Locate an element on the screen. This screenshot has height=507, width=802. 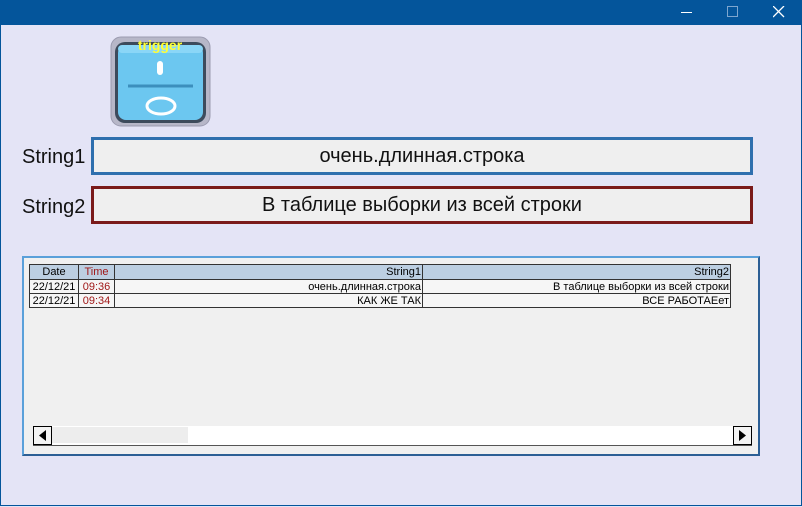
table-header-row: Date Time String1 String2 is located at coordinates (380, 272).